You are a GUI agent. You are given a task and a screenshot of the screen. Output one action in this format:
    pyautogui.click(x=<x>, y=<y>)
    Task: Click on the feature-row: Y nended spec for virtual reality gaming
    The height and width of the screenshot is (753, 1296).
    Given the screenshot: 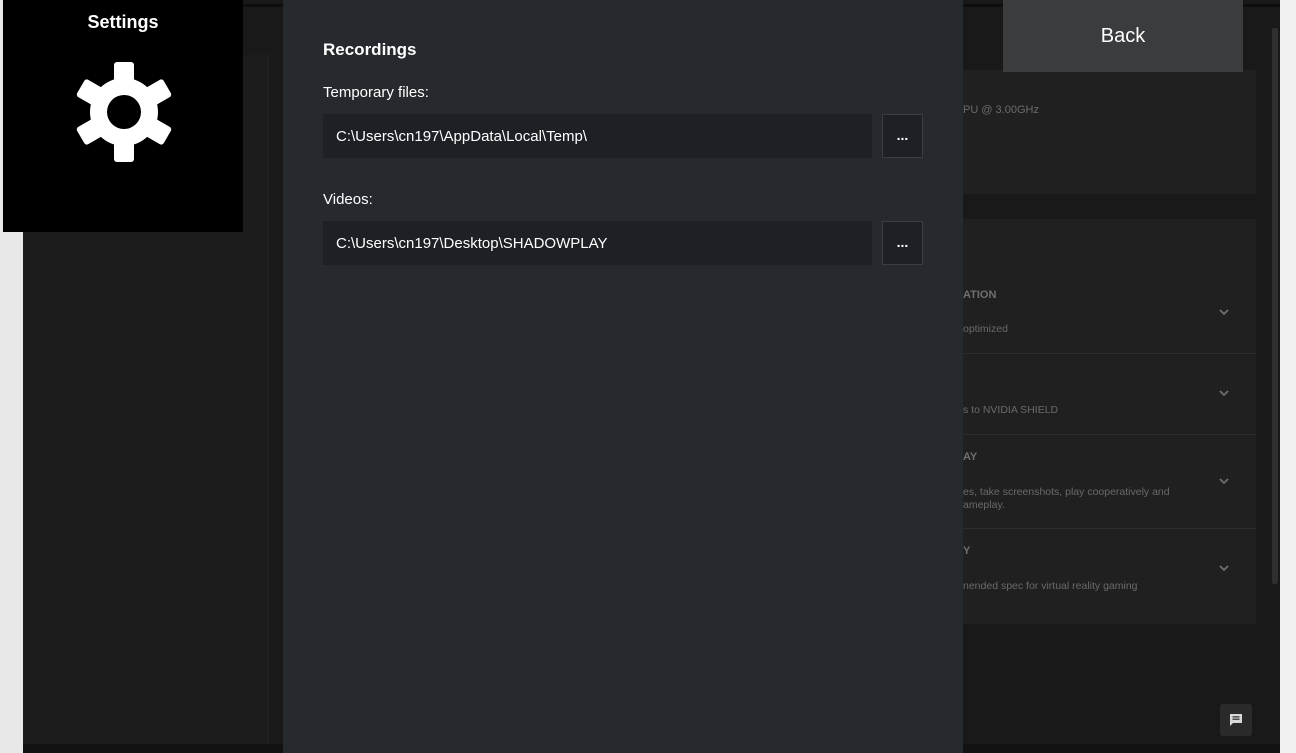 What is the action you would take?
    pyautogui.click(x=1109, y=576)
    